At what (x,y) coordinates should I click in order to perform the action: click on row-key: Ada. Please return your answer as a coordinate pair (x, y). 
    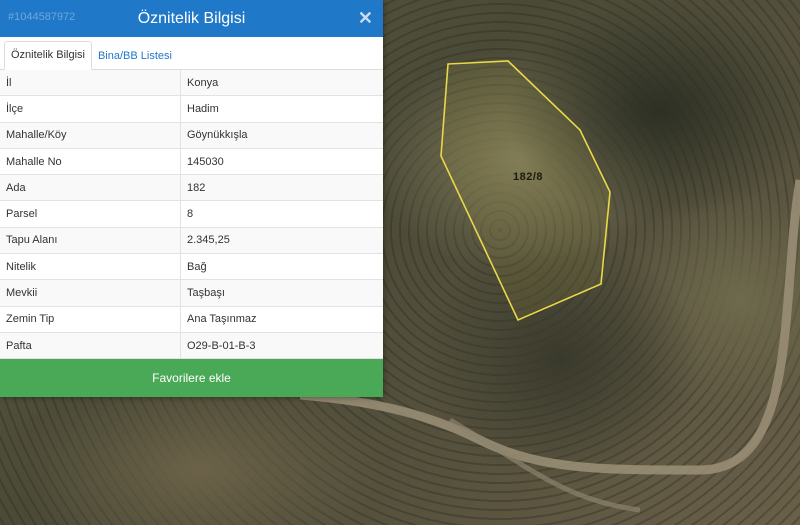
    Looking at the image, I should click on (90, 188).